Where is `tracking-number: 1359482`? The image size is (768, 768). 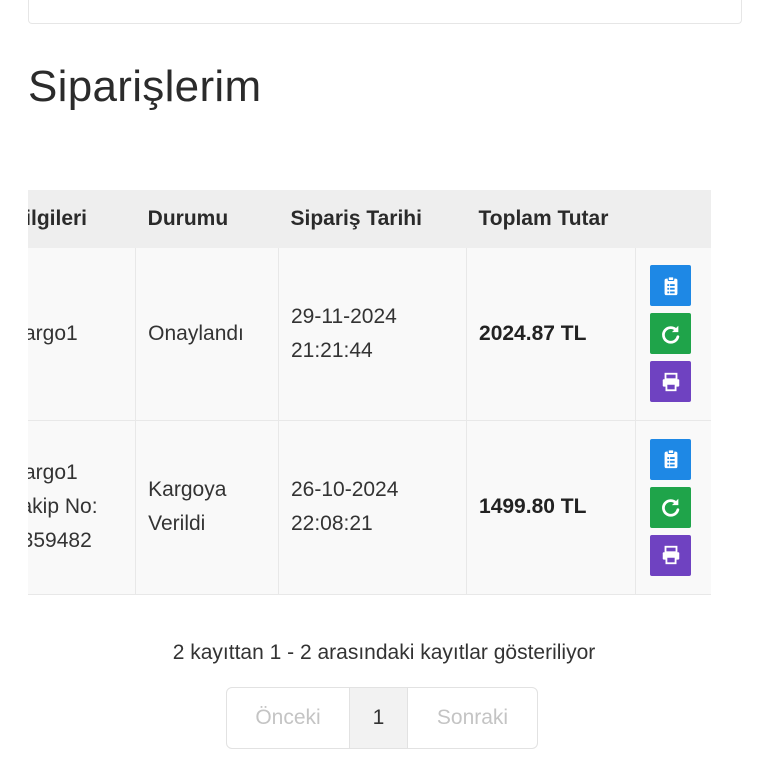
tracking-number: 1359482 is located at coordinates (60, 540).